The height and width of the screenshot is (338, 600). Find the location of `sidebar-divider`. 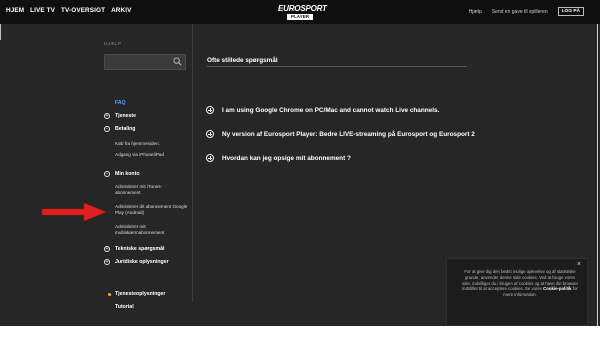

sidebar-divider is located at coordinates (192, 163).